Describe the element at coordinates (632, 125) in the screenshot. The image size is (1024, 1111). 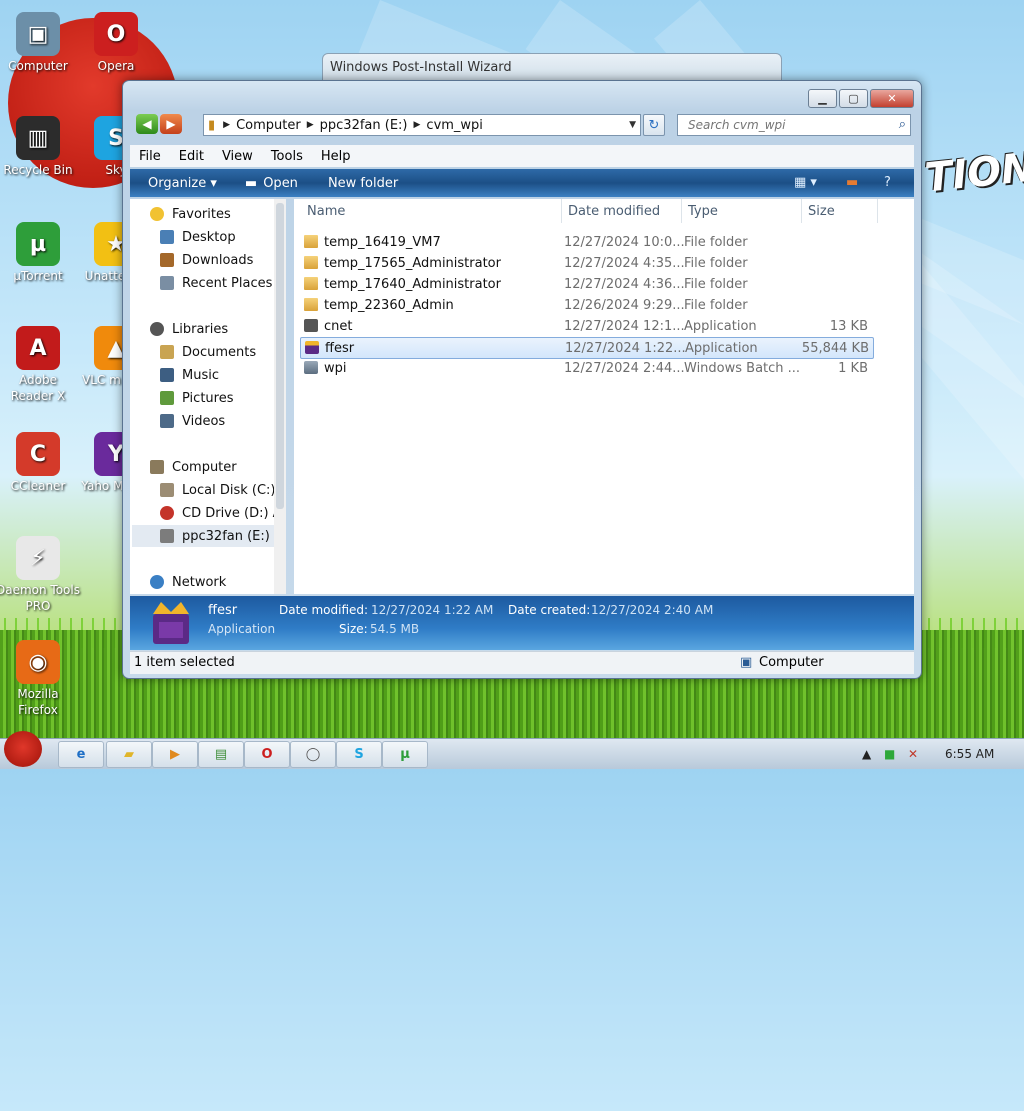
I see `address-dropdown-icon: ▼` at that location.